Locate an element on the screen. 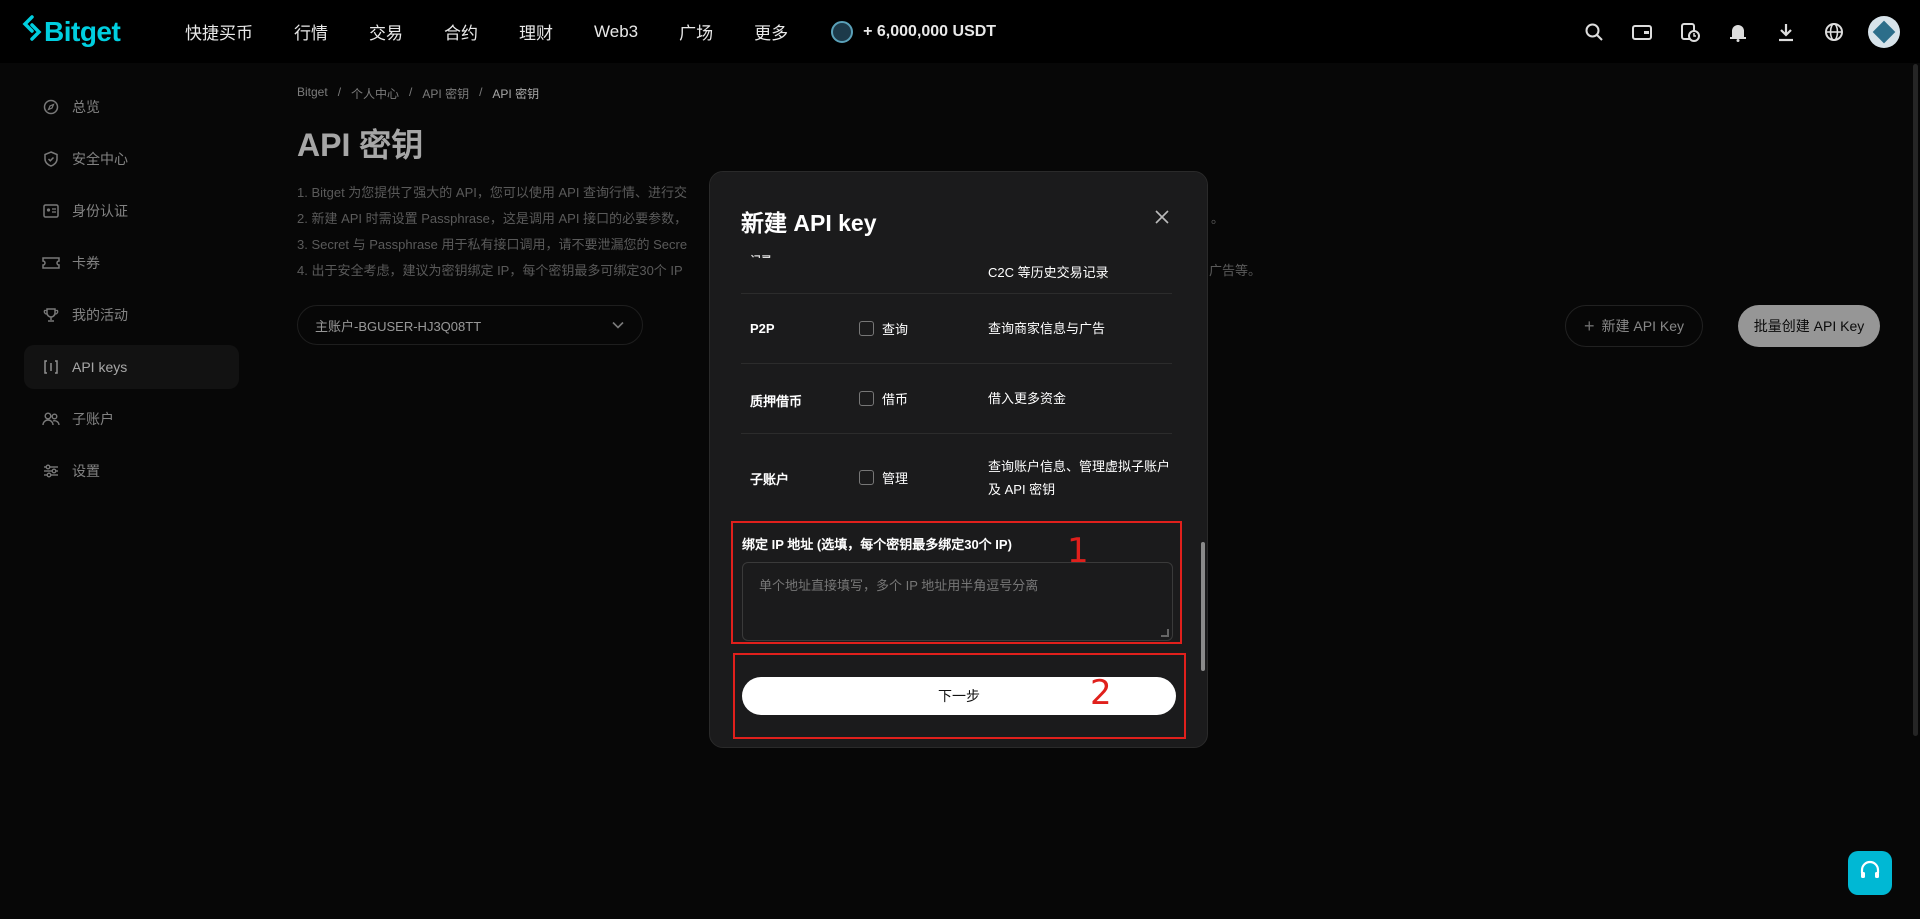 Image resolution: width=1920 pixels, height=919 pixels. promo-banner: + 6,000,000 USDT is located at coordinates (914, 31).